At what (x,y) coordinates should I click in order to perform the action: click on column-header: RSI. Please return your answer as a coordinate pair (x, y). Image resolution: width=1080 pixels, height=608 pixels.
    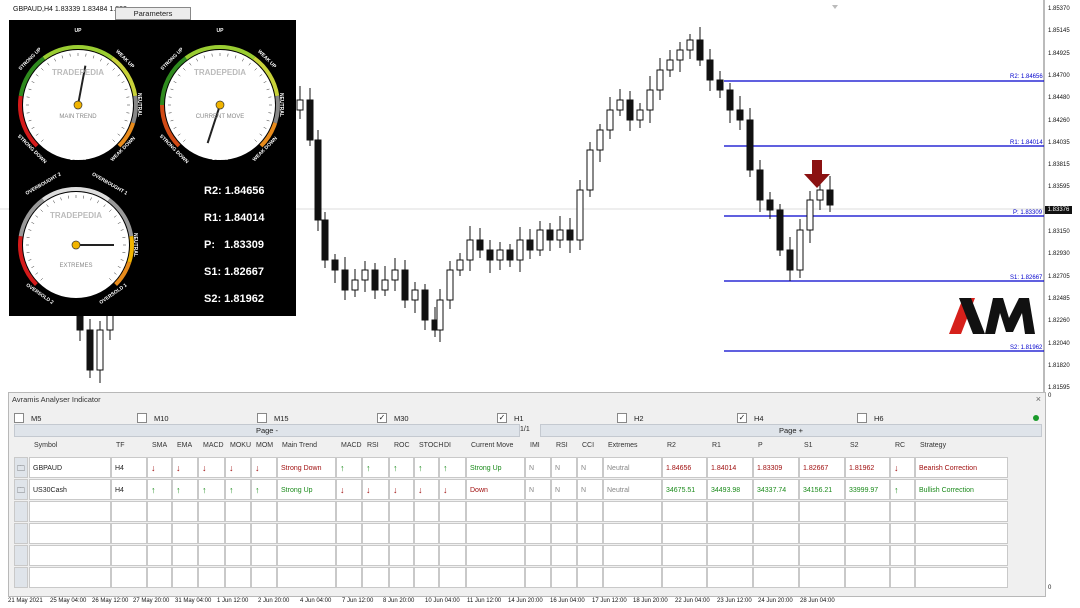
    Looking at the image, I should click on (562, 445).